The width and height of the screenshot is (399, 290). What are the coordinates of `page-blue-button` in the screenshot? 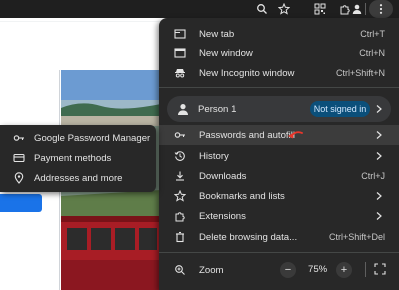 It's located at (21, 203).